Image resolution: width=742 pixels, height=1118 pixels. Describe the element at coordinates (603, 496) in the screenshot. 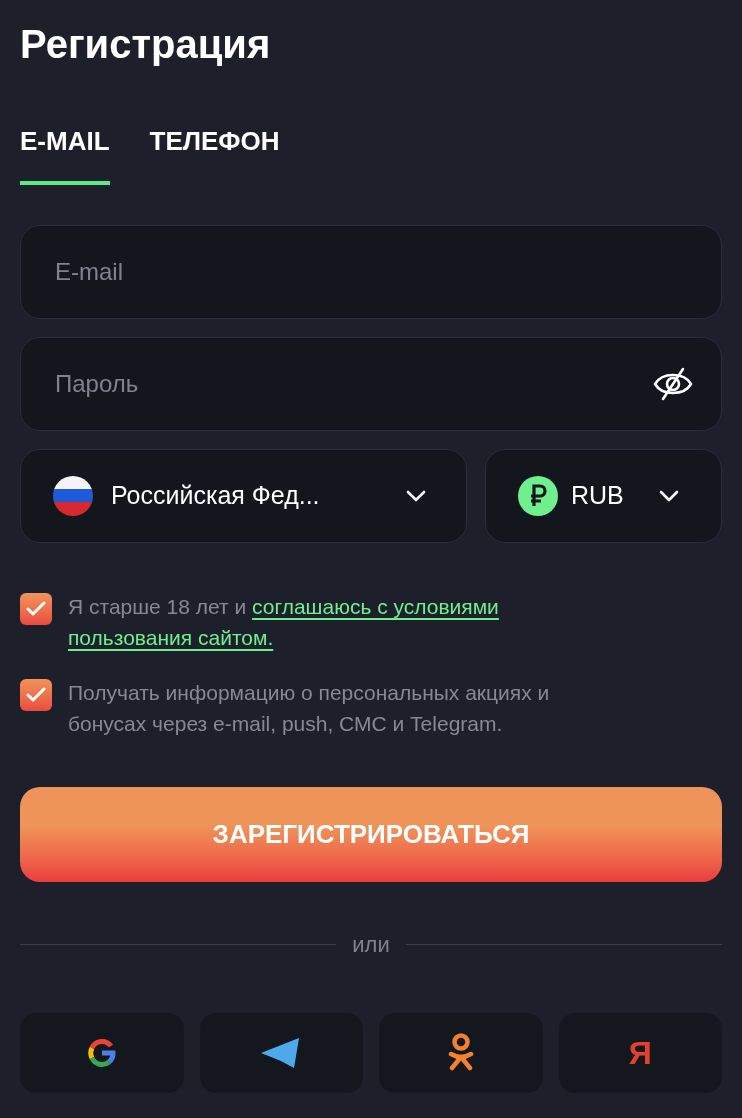

I see `currency-select: RUB` at that location.